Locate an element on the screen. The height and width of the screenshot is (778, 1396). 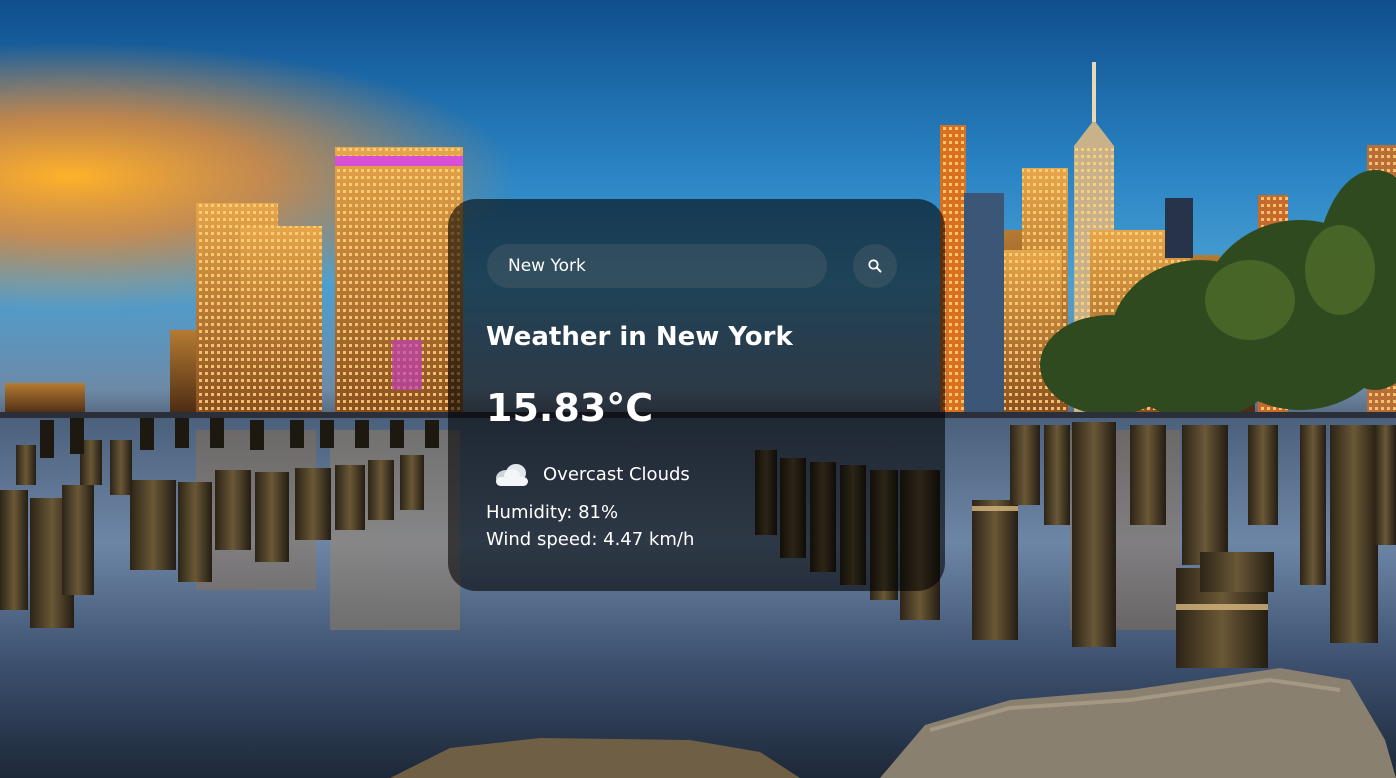
search-icon is located at coordinates (875, 266).